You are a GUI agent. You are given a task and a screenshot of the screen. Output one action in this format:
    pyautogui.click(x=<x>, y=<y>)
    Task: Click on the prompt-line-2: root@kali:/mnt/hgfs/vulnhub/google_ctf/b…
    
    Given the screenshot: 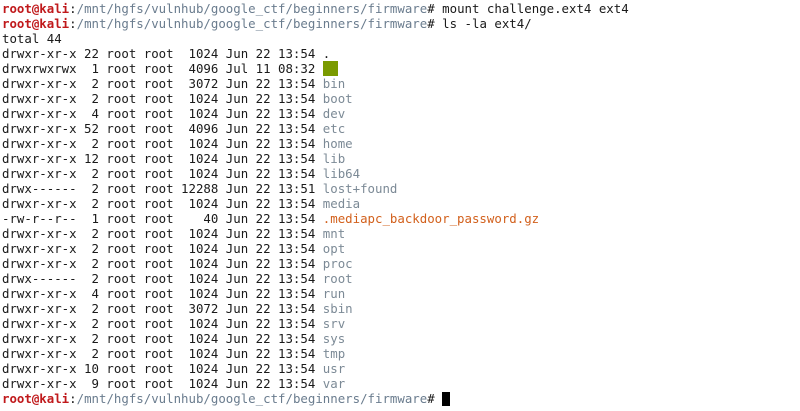 What is the action you would take?
    pyautogui.click(x=401, y=23)
    